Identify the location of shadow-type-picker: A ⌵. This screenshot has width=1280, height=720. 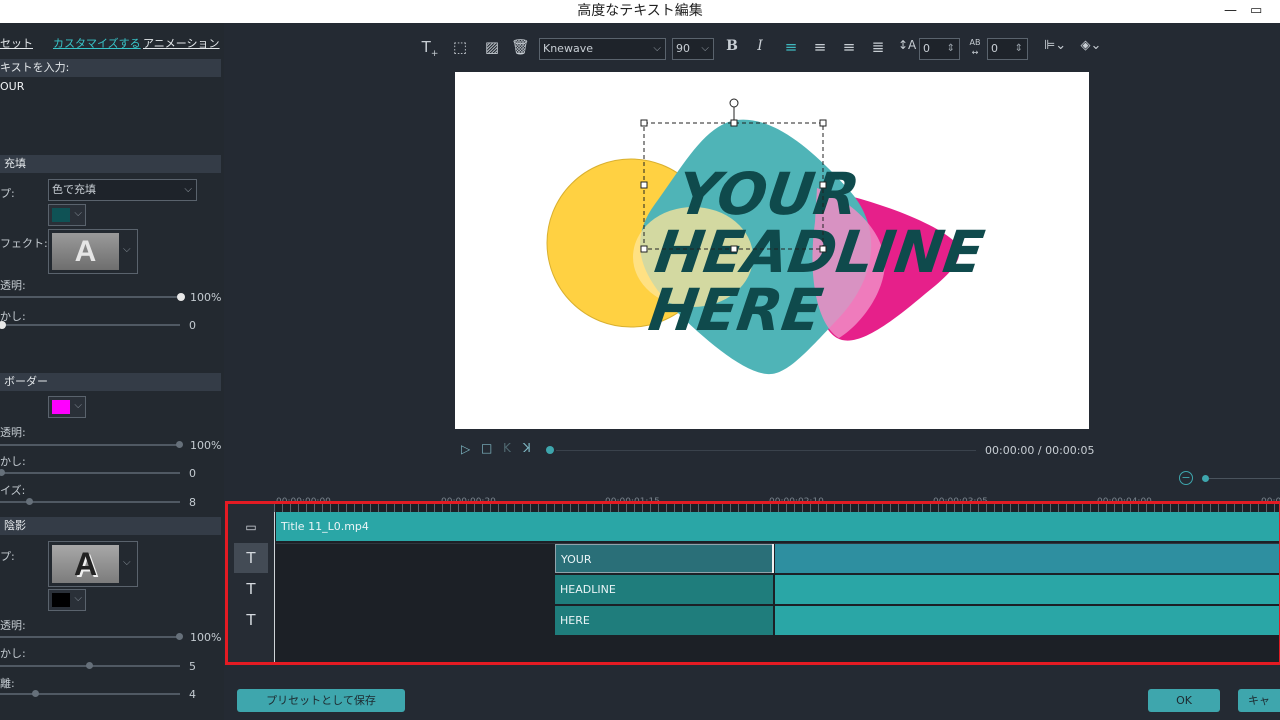
(93, 564).